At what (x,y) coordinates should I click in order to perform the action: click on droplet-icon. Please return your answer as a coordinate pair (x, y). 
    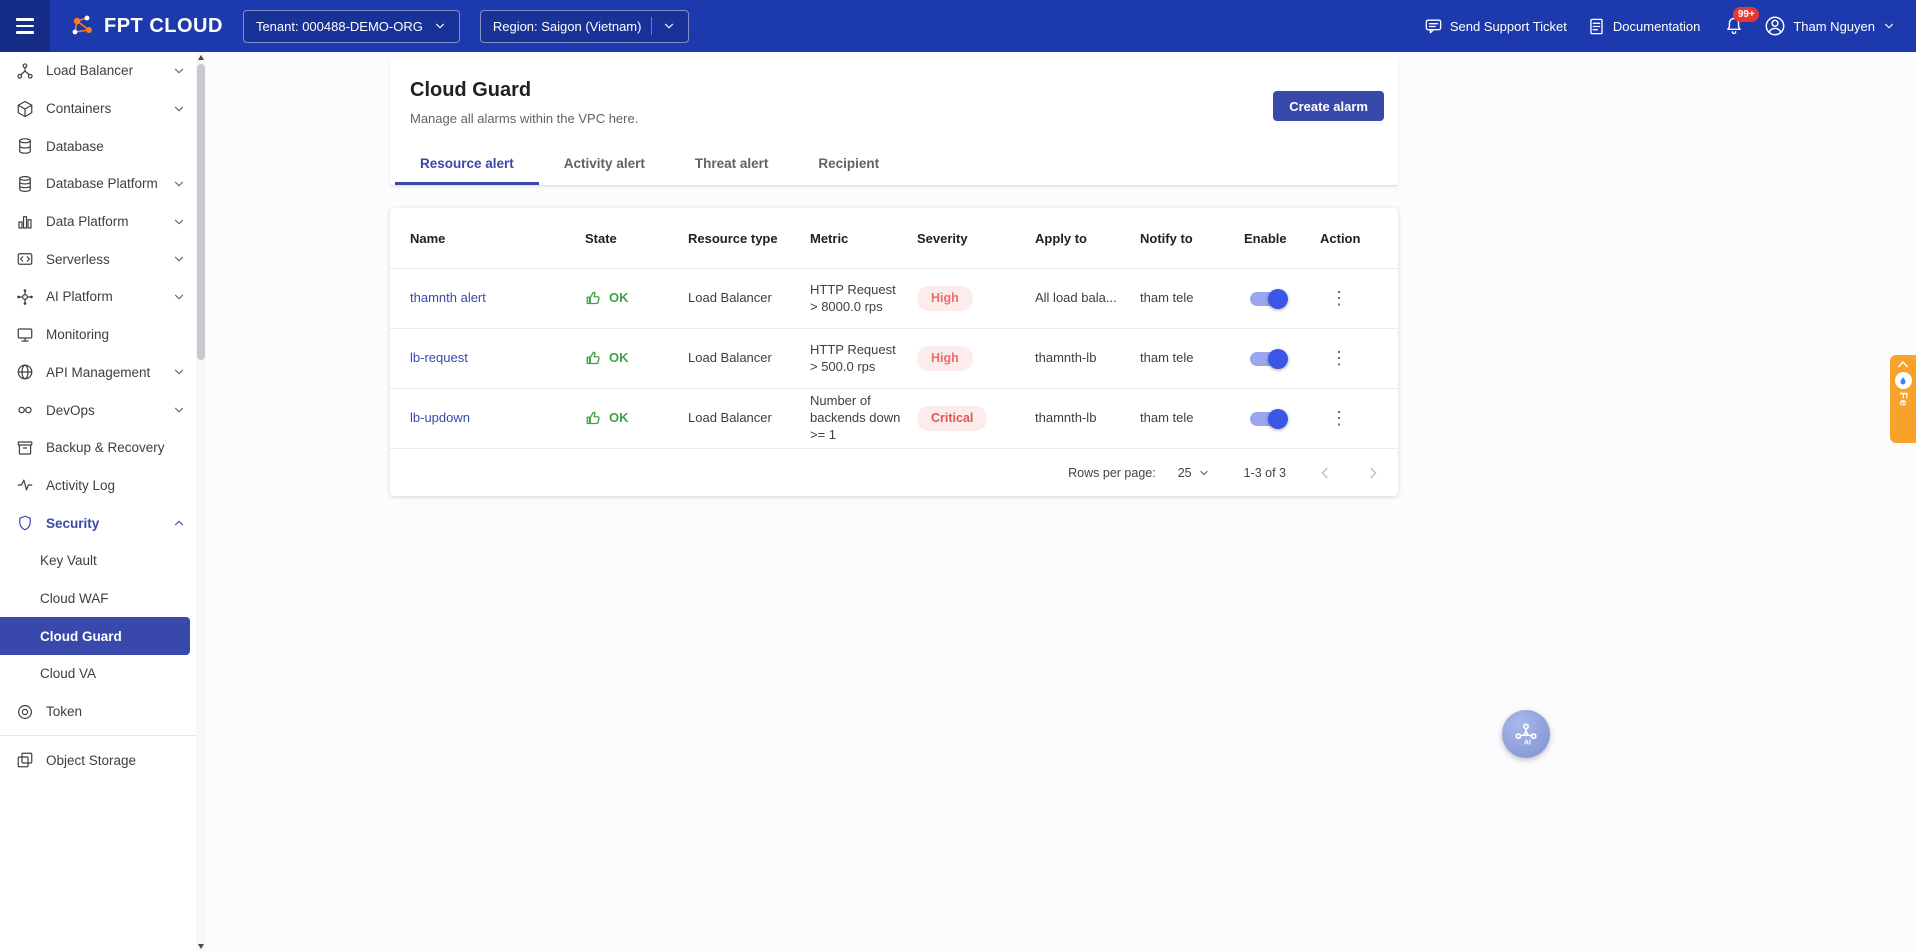
    Looking at the image, I should click on (1903, 380).